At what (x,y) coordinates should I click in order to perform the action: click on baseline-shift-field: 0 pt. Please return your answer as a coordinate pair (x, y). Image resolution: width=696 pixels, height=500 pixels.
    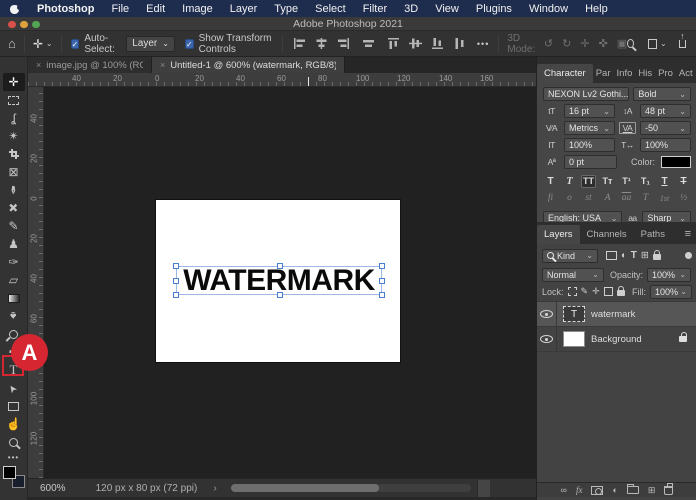
    Looking at the image, I should click on (590, 162).